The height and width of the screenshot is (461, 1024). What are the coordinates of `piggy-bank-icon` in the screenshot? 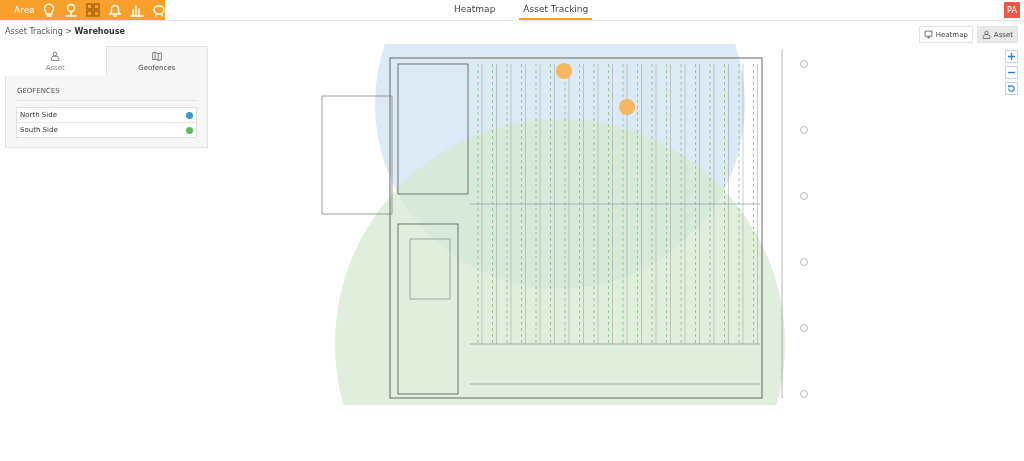 It's located at (158, 10).